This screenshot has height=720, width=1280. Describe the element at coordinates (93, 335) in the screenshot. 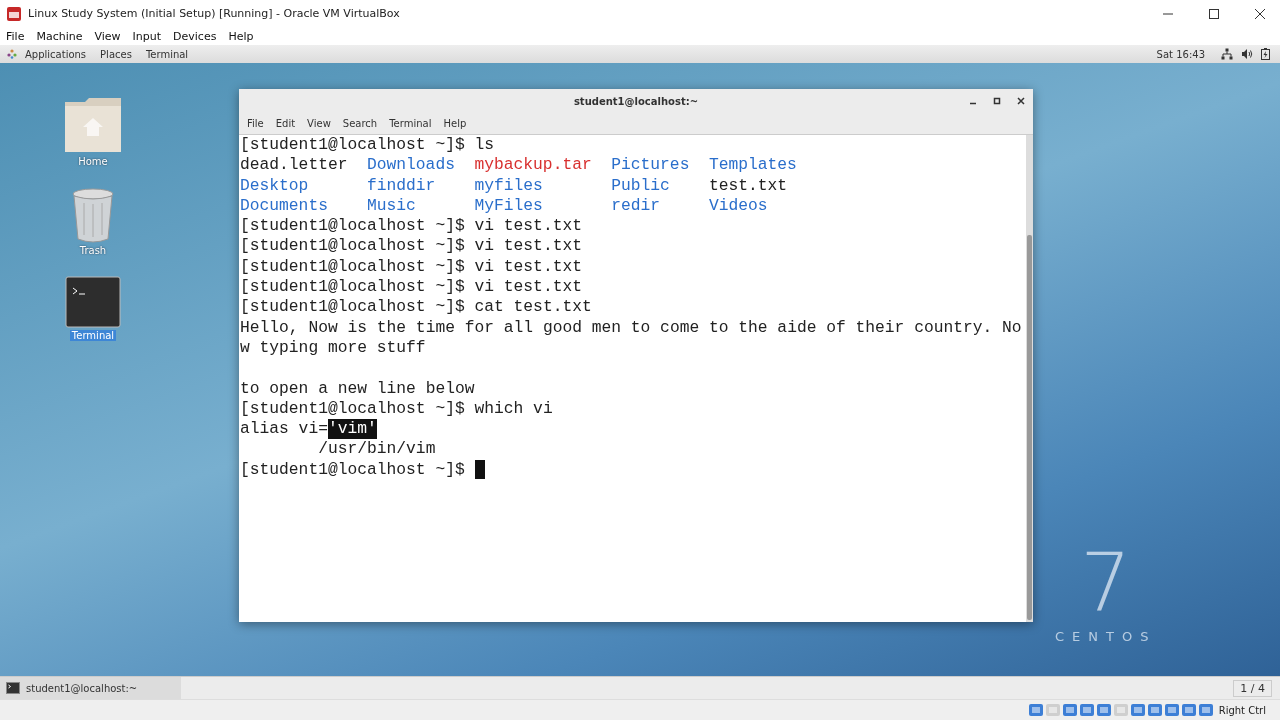

I see `desktop-icon-label: Terminal` at that location.